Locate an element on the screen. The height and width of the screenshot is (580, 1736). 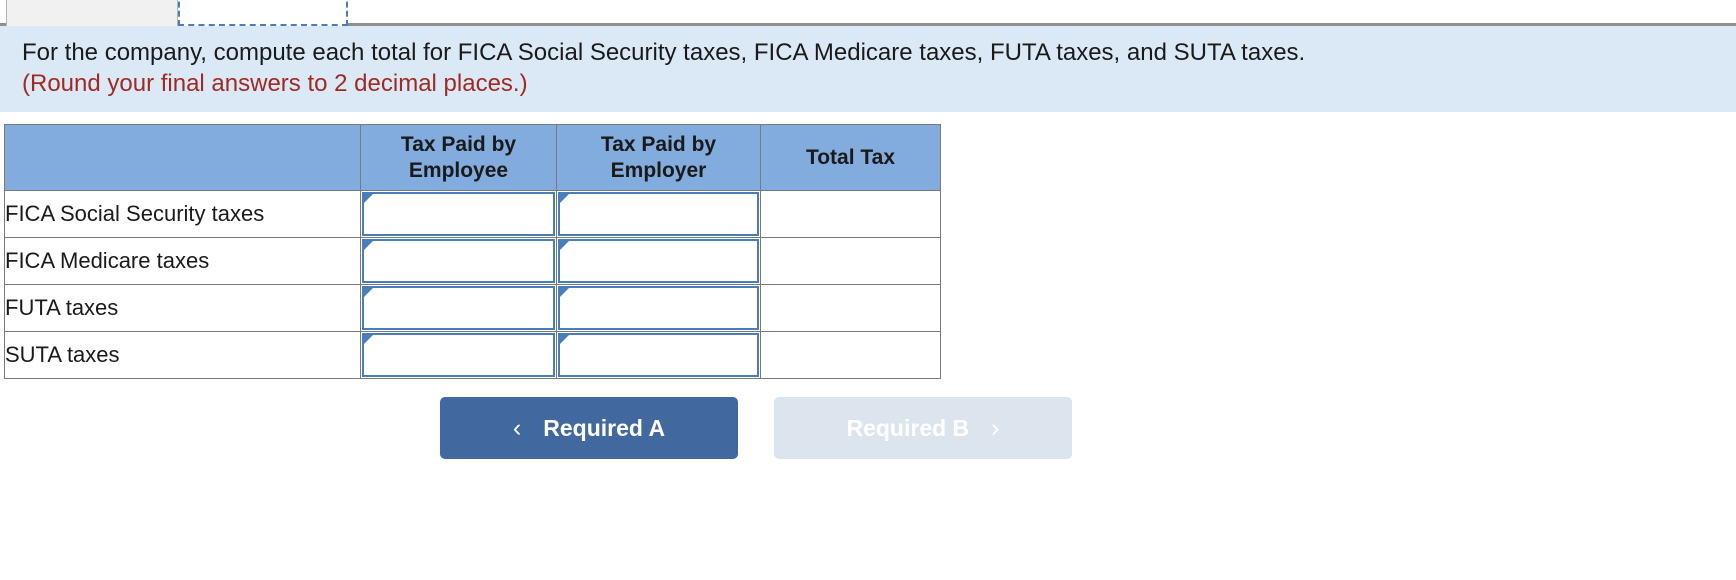
column-header-employee: Tax Paid by Employee is located at coordinates (458, 157).